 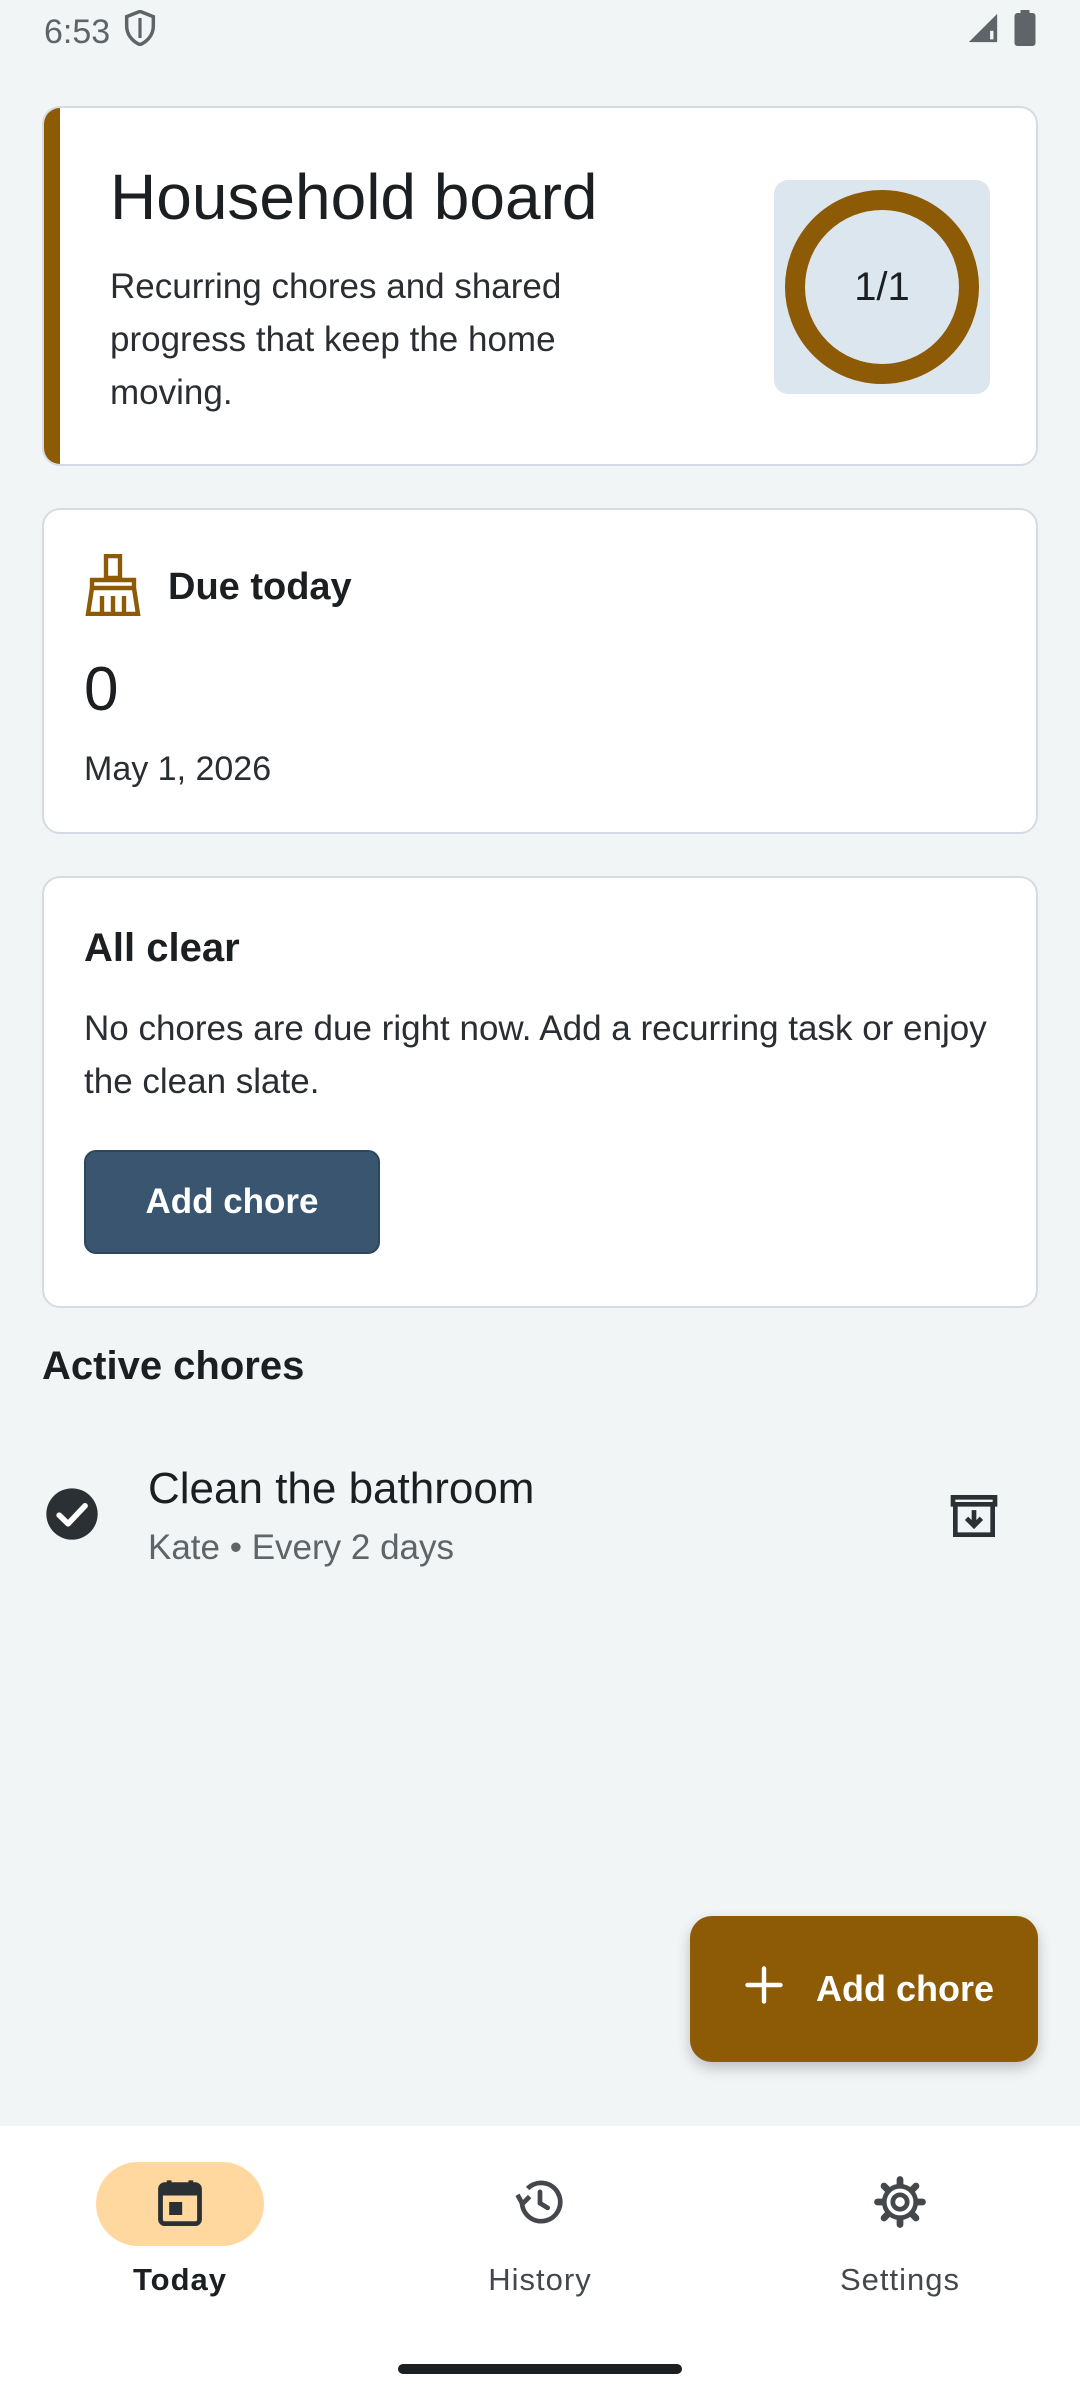 I want to click on add-chore-fab: Add chore, so click(x=864, y=1989).